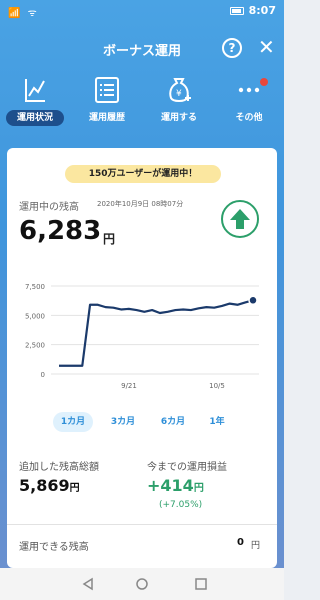 The image size is (320, 600). Describe the element at coordinates (181, 505) in the screenshot. I see `profit-loss-percent: (+7.05%)` at that location.